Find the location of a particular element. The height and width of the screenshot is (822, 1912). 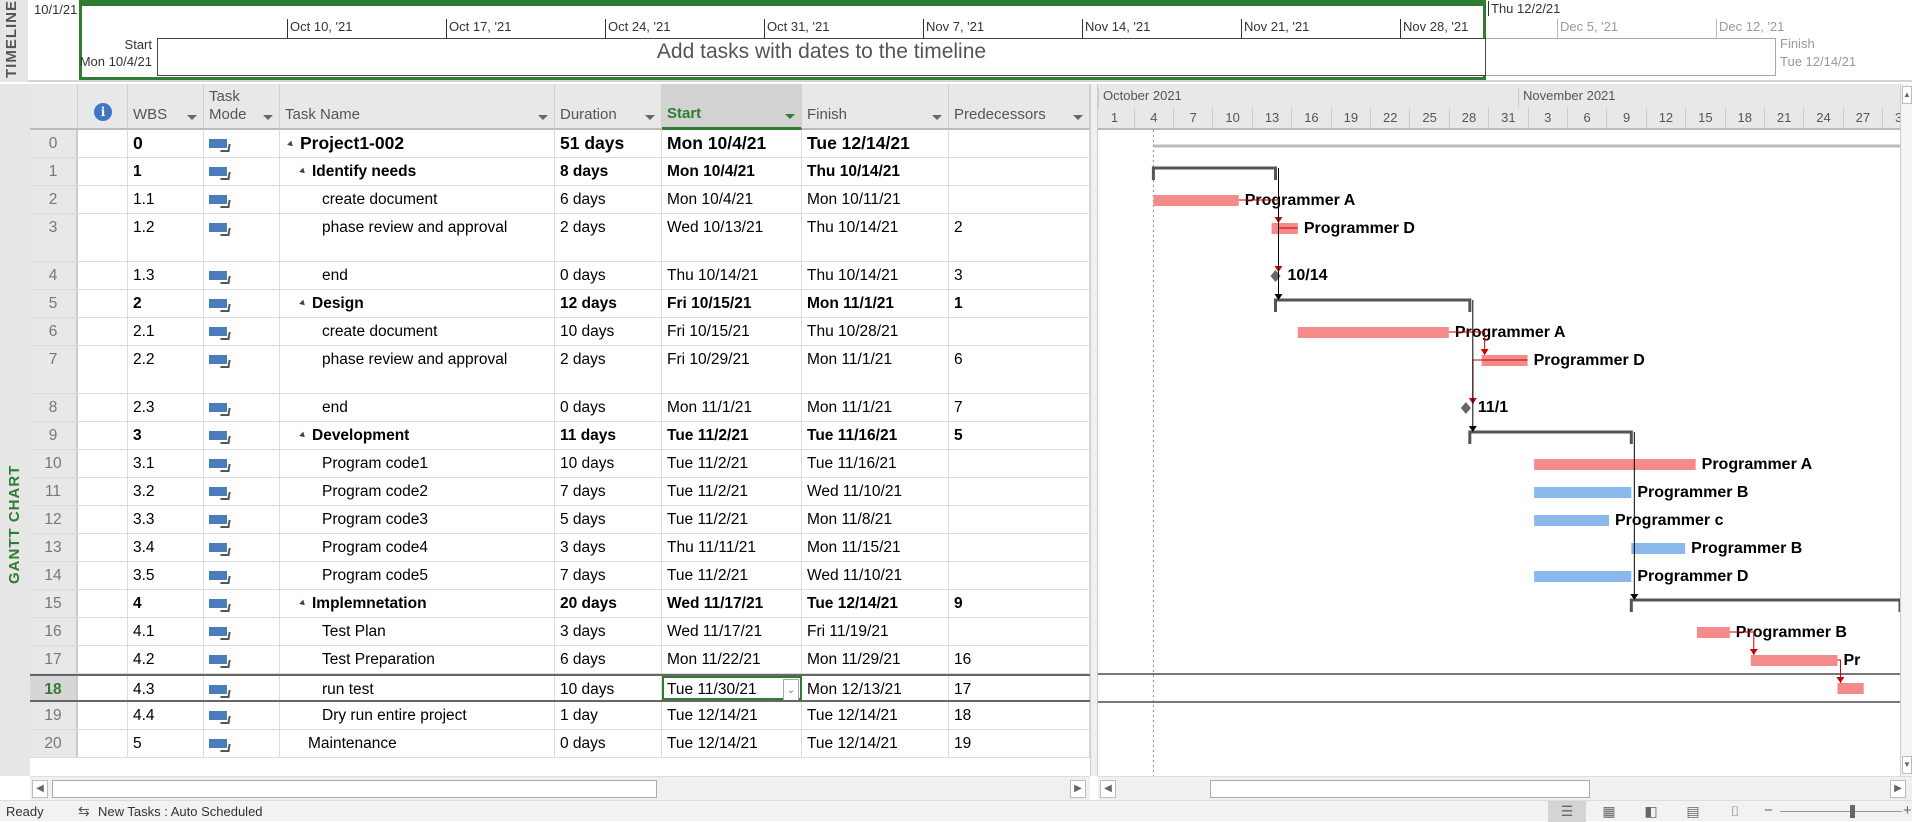

start-cell: Tue 11/2/21 is located at coordinates (732, 435).